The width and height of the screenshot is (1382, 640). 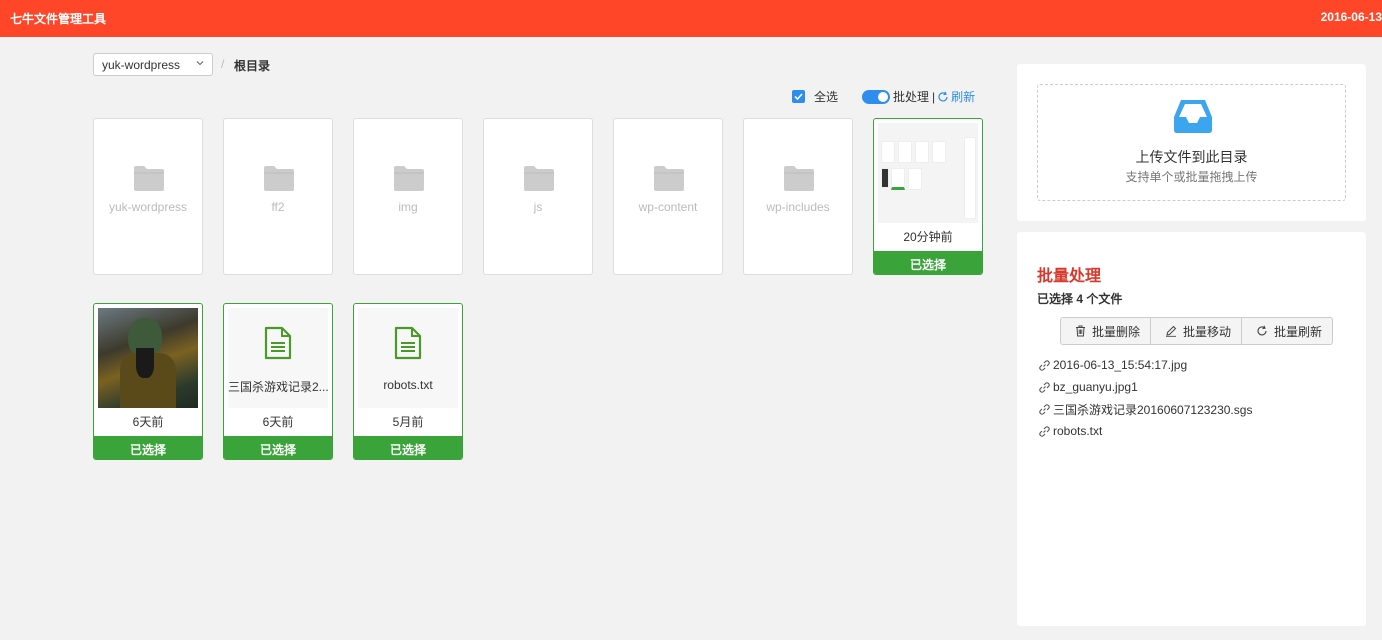 I want to click on file-name: robots.txt, so click(x=408, y=385).